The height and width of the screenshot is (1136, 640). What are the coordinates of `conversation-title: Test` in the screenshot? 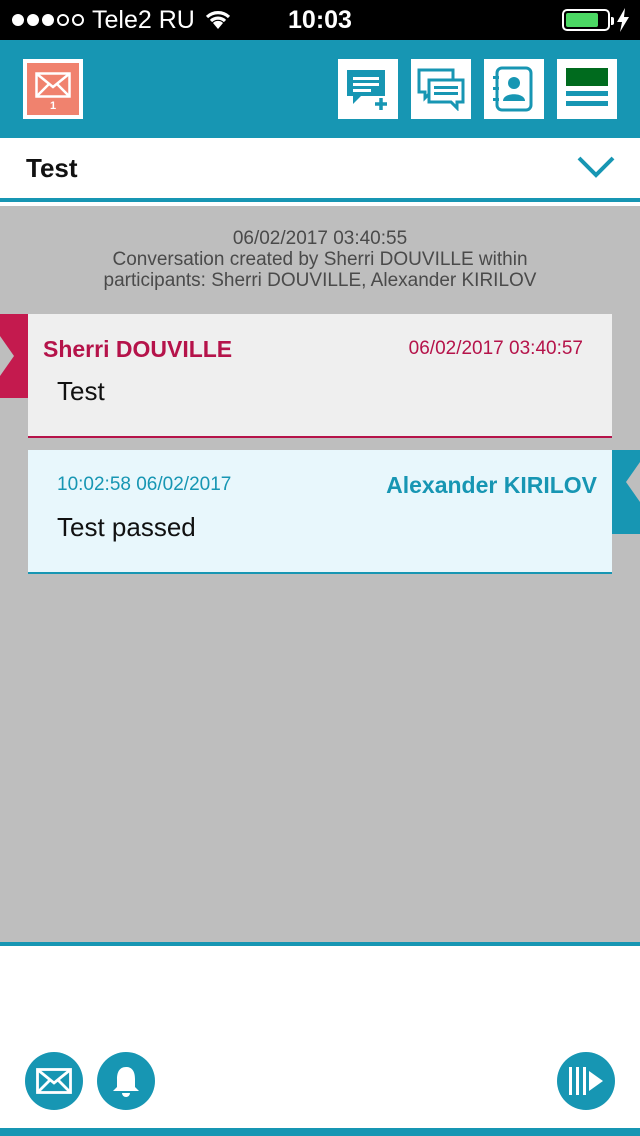 It's located at (52, 168).